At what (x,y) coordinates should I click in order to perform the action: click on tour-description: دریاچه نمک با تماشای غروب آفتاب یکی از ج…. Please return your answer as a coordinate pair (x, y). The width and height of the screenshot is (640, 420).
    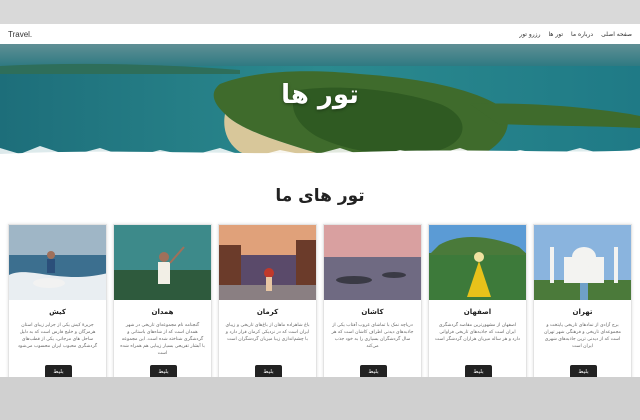
    Looking at the image, I should click on (372, 336).